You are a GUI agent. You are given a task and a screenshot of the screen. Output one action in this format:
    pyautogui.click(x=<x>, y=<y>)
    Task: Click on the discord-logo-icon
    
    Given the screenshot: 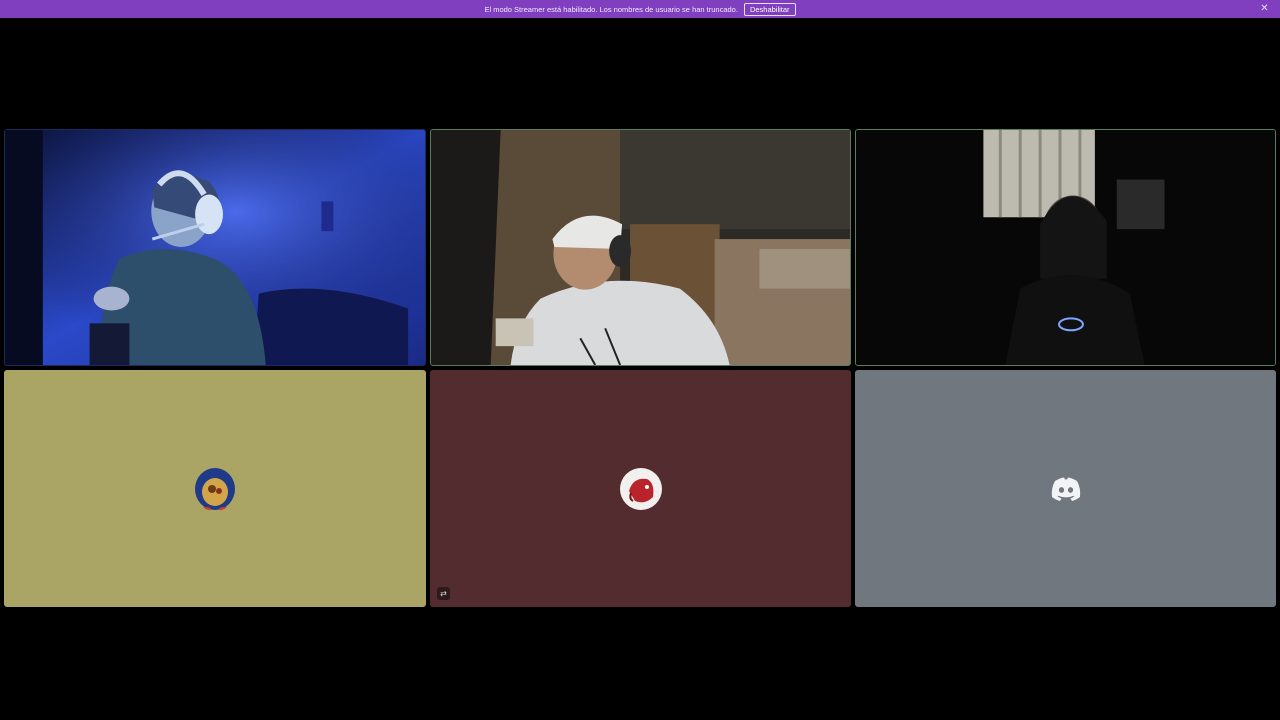 What is the action you would take?
    pyautogui.click(x=1066, y=489)
    